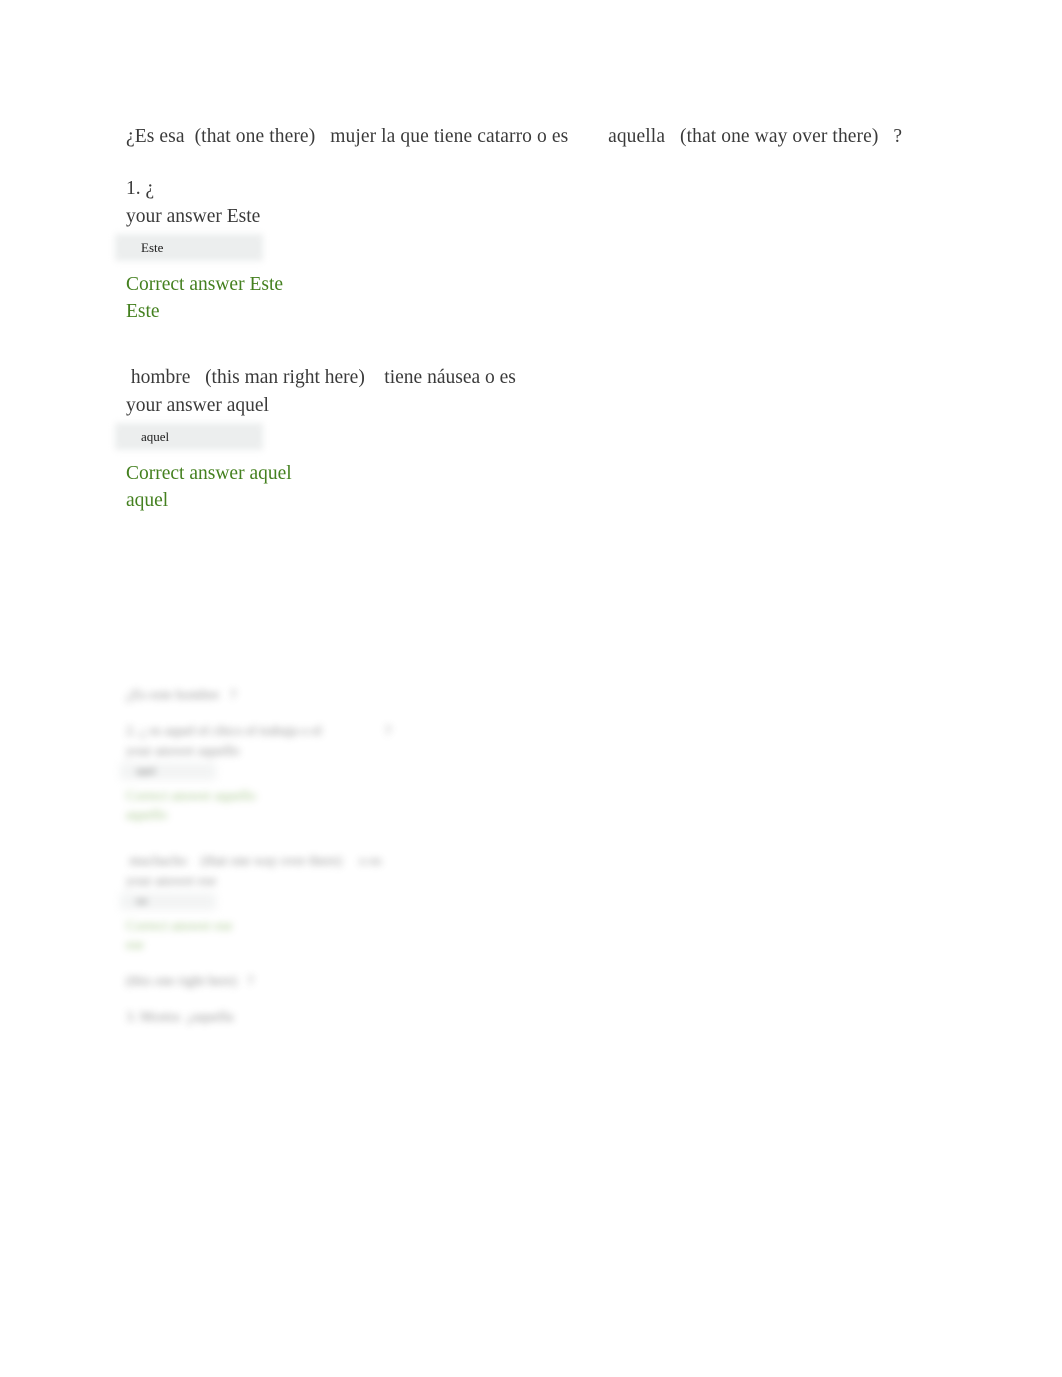  Describe the element at coordinates (147, 815) in the screenshot. I see `correct-answer-value: aquello` at that location.